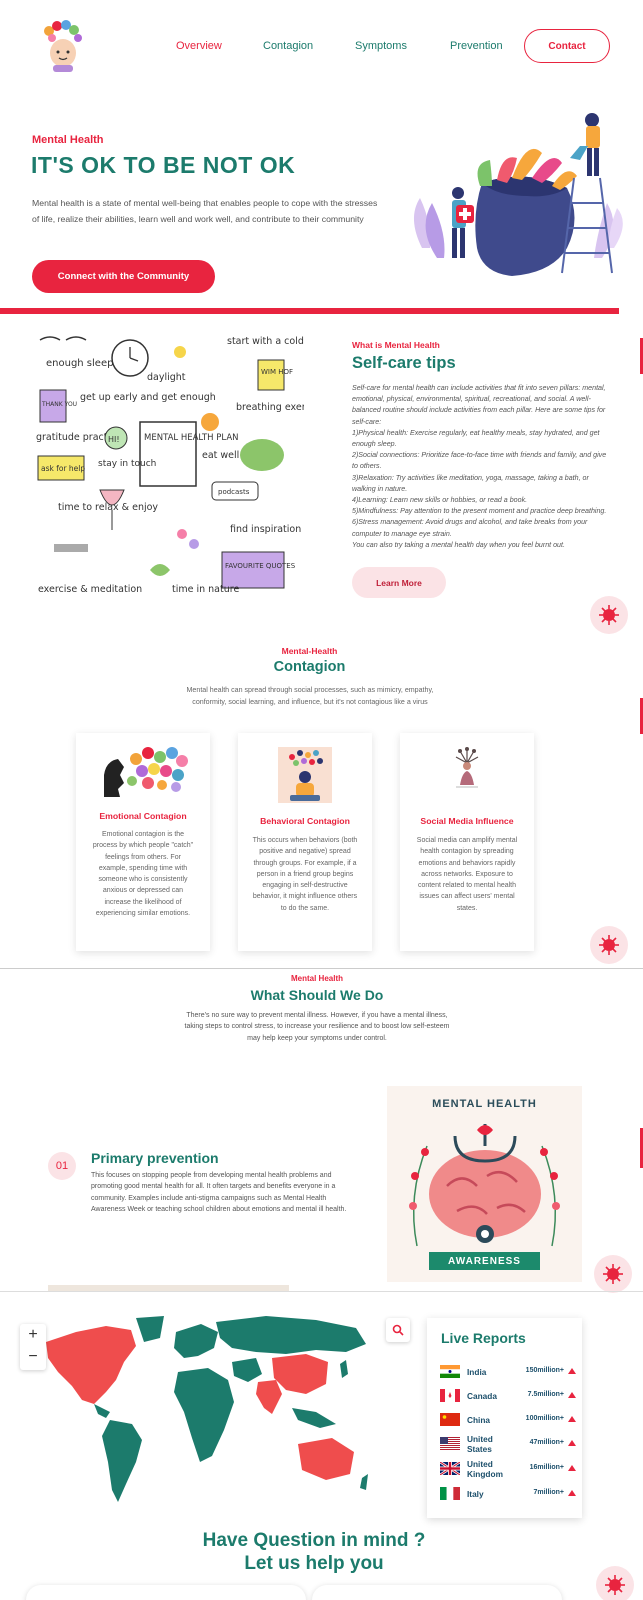 The width and height of the screenshot is (643, 1600). What do you see at coordinates (508, 1371) in the screenshot?
I see `report-row-india: India 150million+` at bounding box center [508, 1371].